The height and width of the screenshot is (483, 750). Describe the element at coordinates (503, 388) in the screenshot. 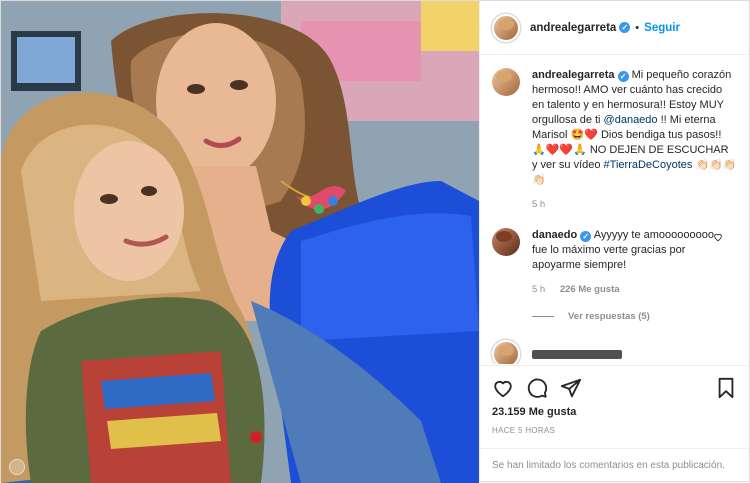

I see `heart-icon` at that location.